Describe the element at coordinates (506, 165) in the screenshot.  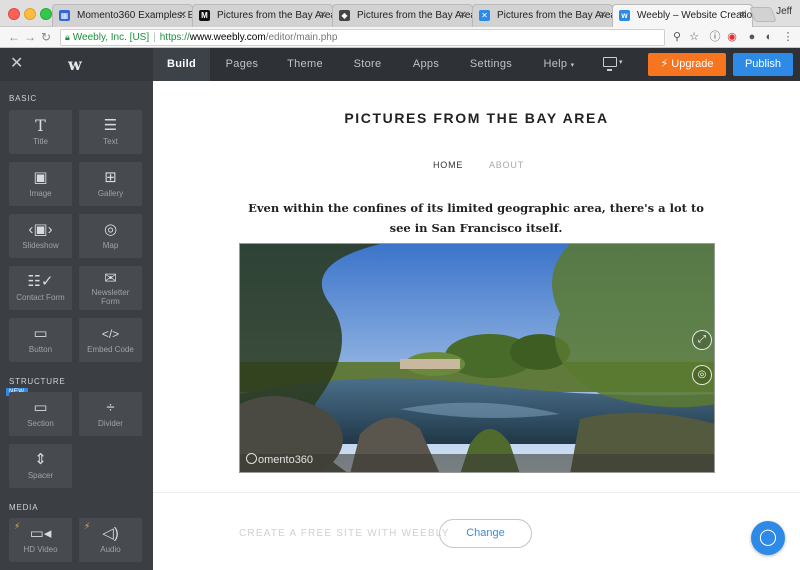
I see `site-nav-about: ABOUT` at that location.